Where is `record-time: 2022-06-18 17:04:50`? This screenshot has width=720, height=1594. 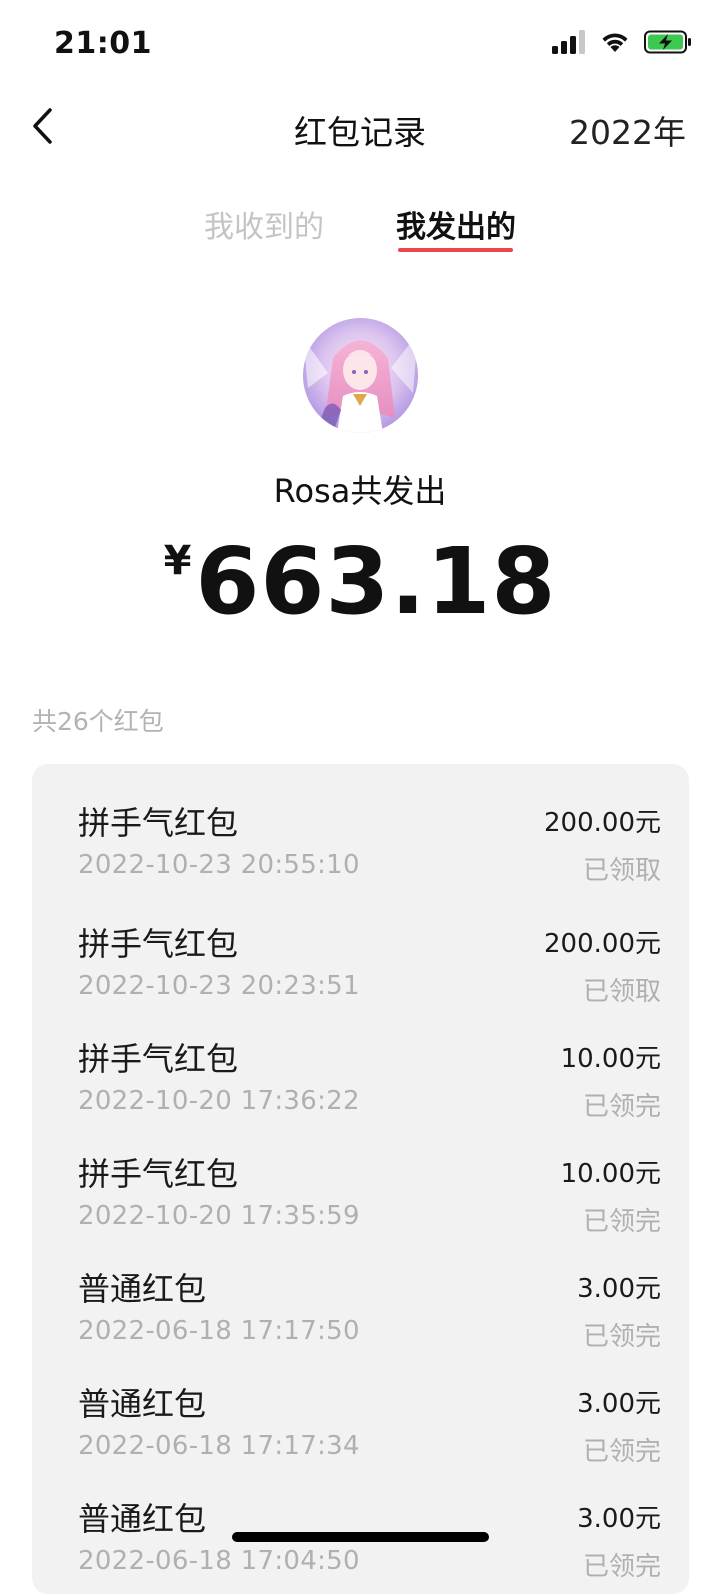
record-time: 2022-06-18 17:04:50 is located at coordinates (219, 1561).